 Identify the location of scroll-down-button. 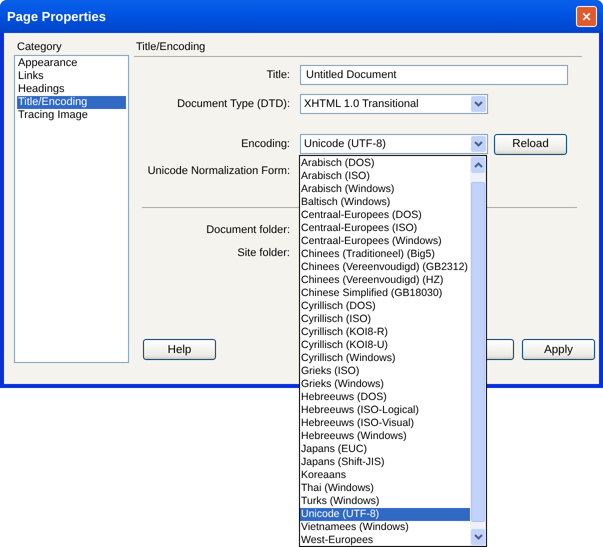
(478, 537).